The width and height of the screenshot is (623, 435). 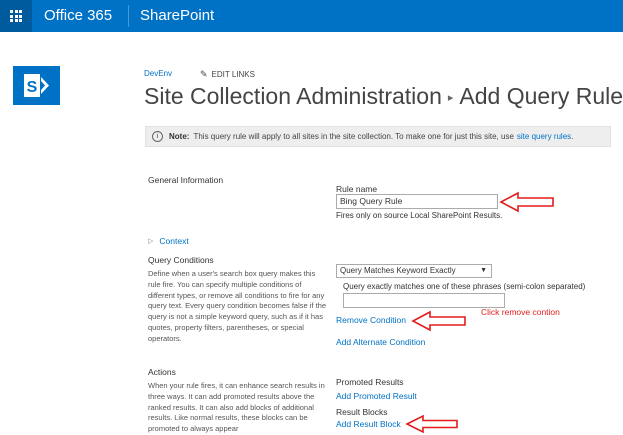 I want to click on pencil-icon: ✎, so click(x=204, y=74).